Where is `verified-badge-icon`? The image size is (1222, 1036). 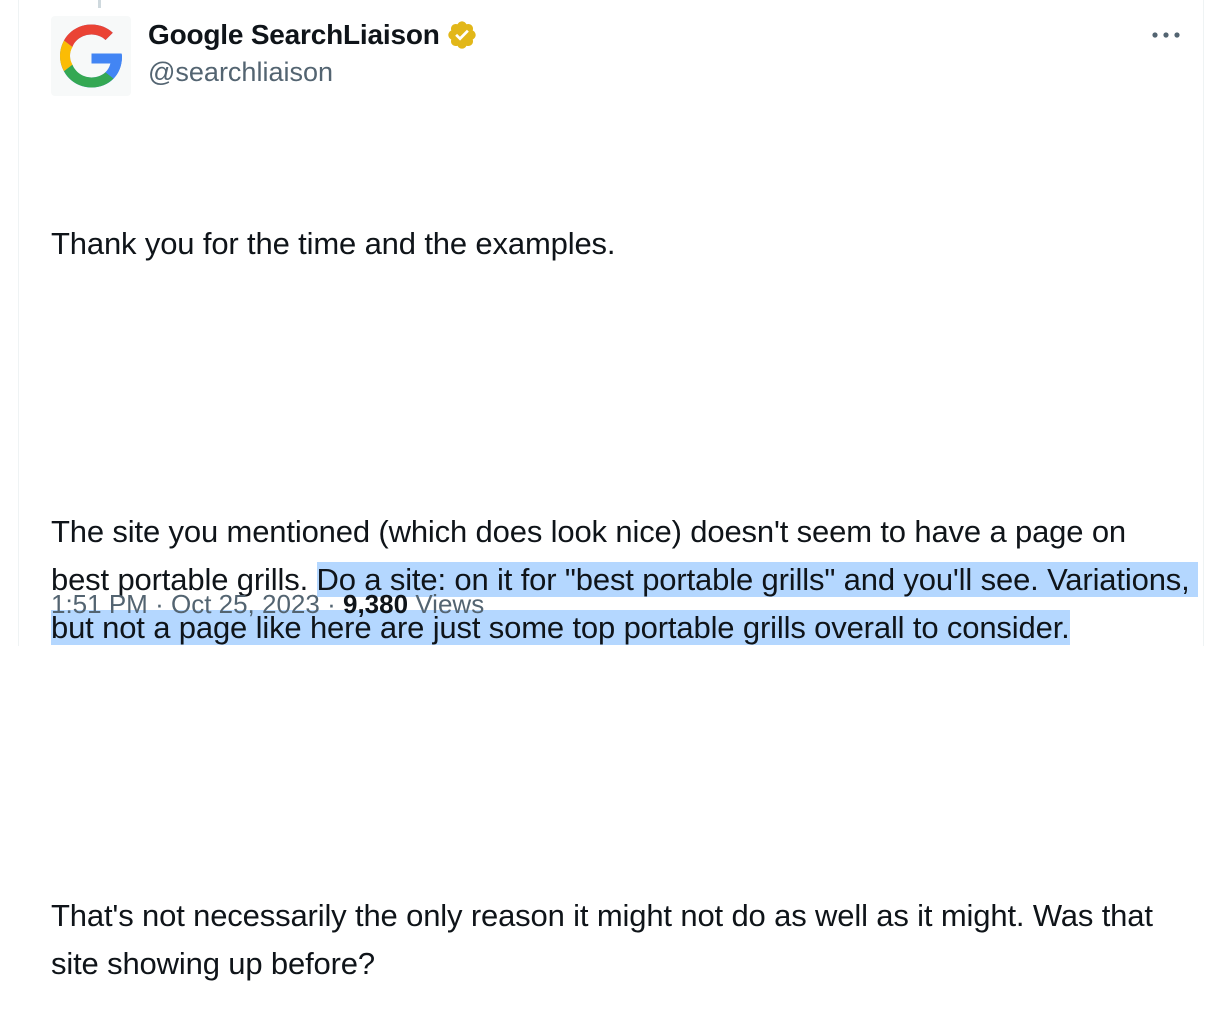 verified-badge-icon is located at coordinates (462, 35).